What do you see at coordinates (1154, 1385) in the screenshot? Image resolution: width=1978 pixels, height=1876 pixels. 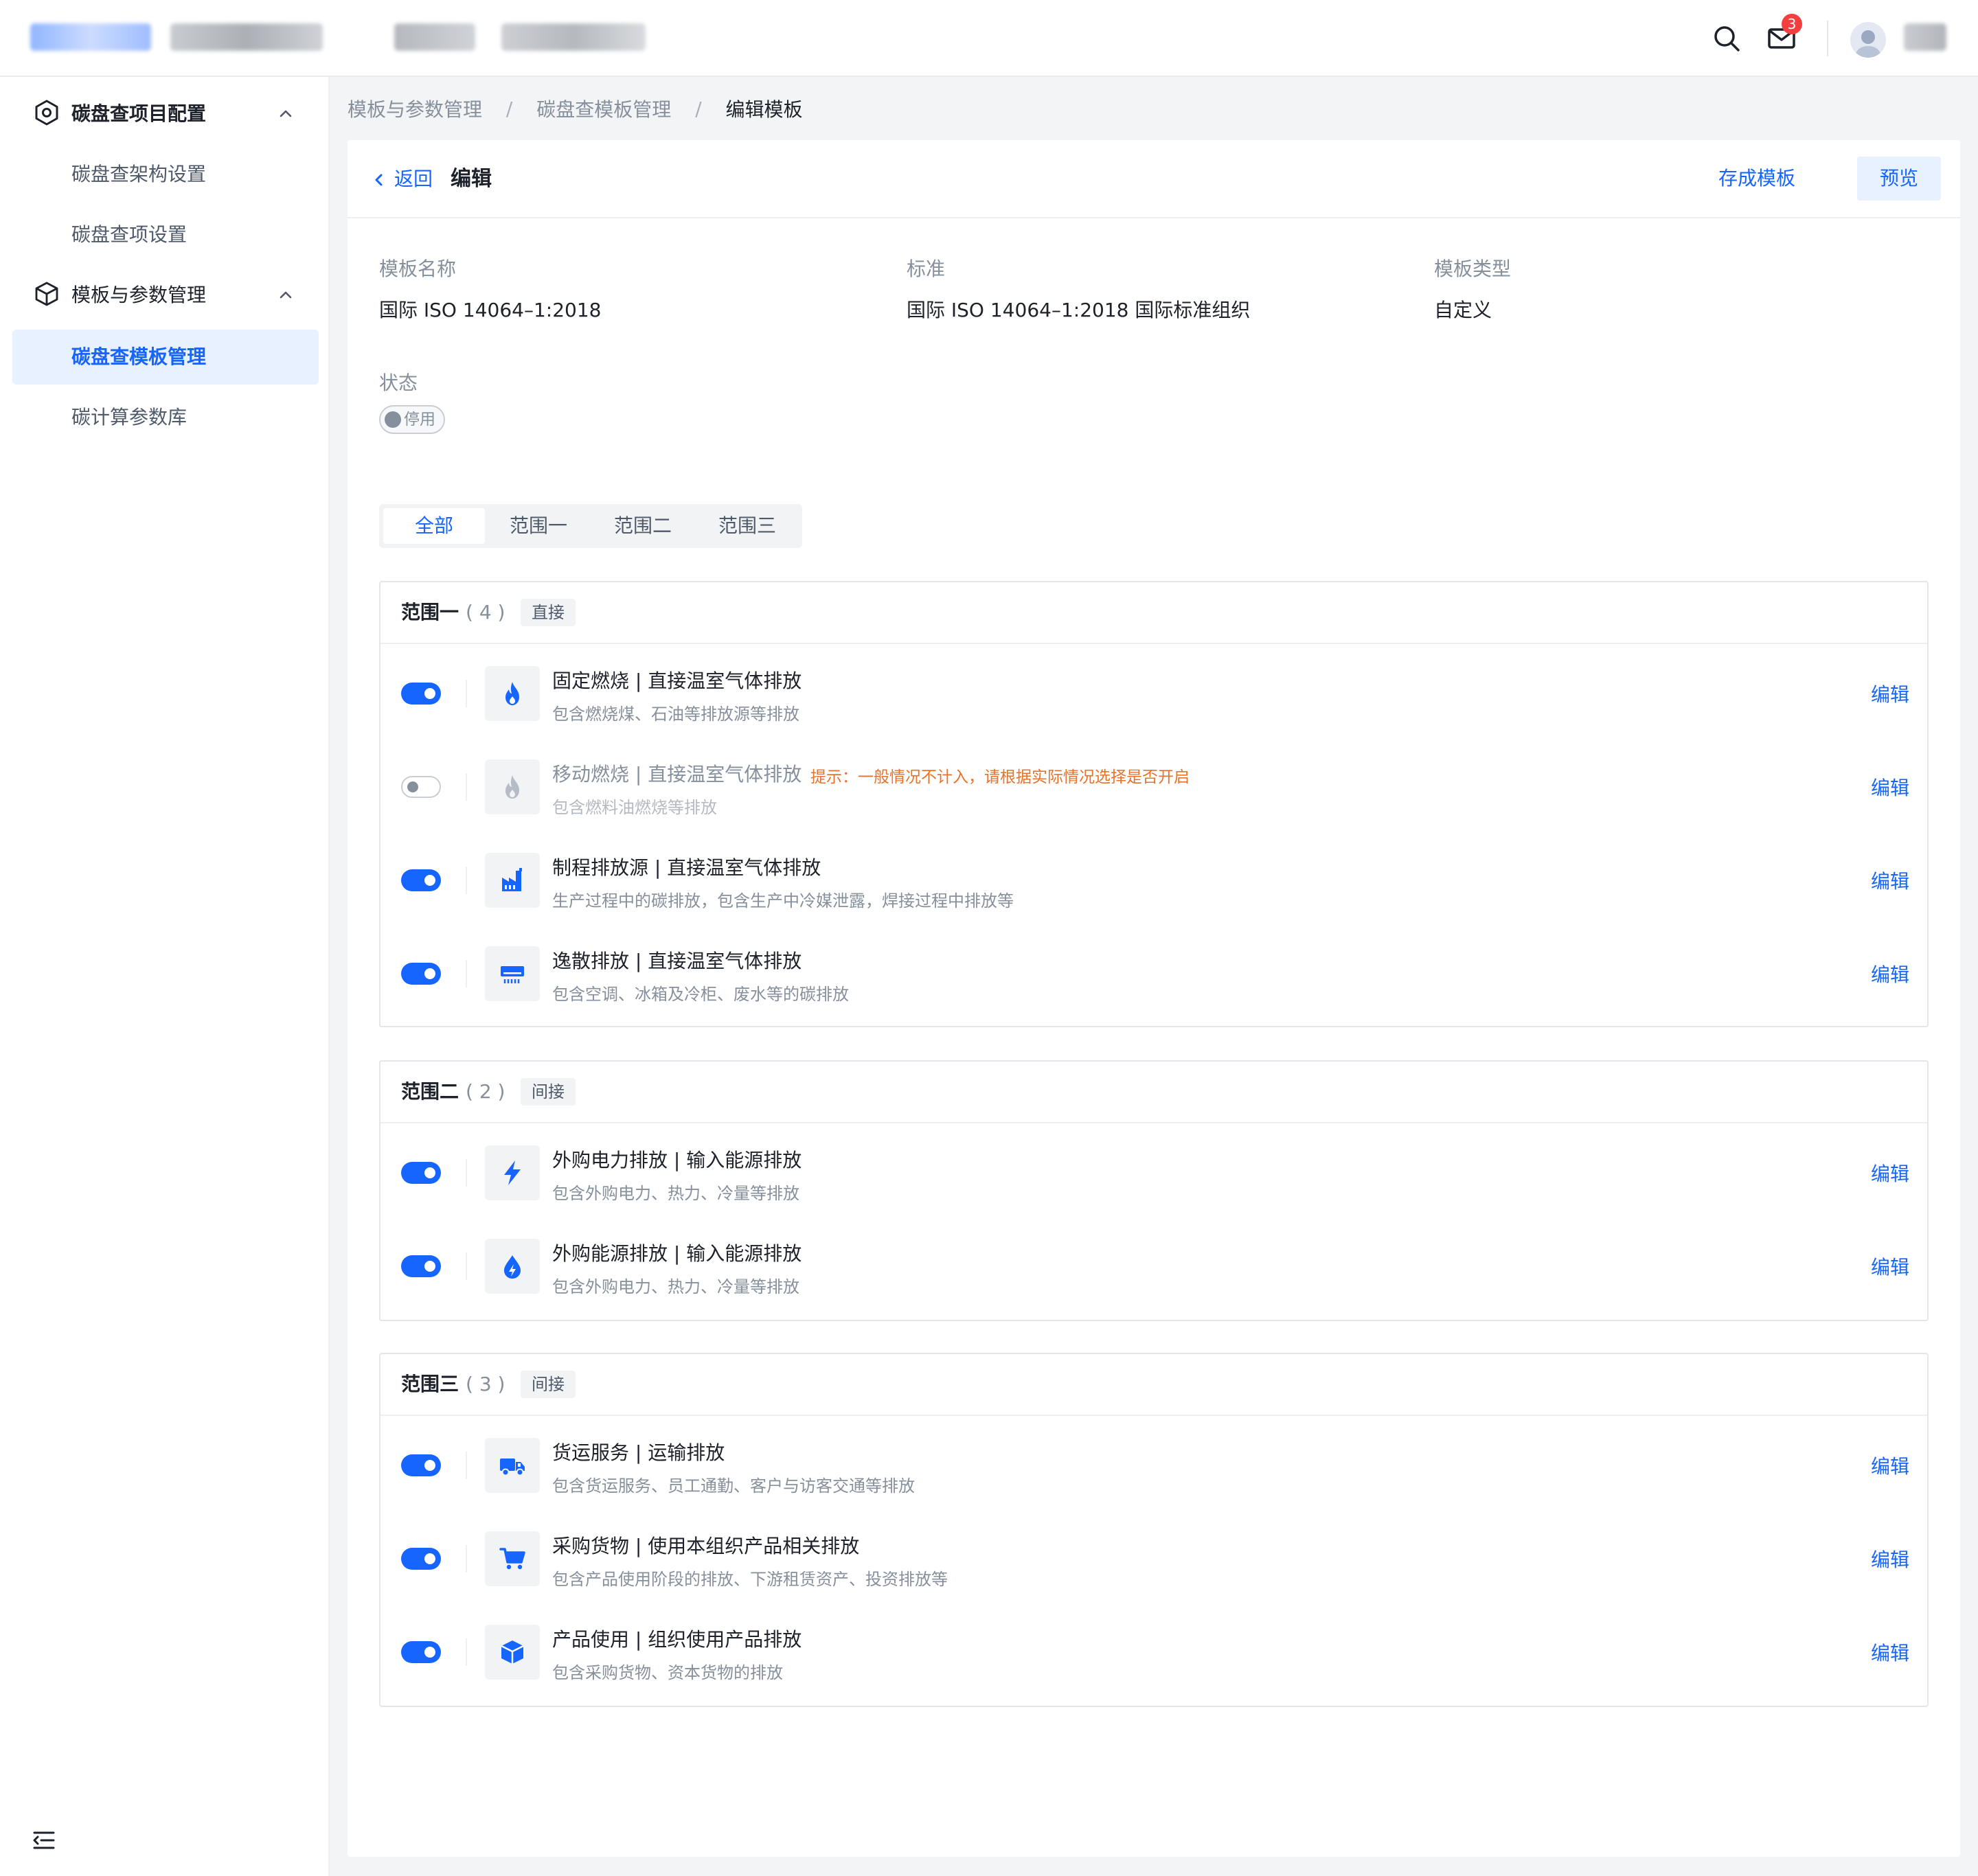 I see `scope-card-header: 范围三 ( 3 ) 间接` at bounding box center [1154, 1385].